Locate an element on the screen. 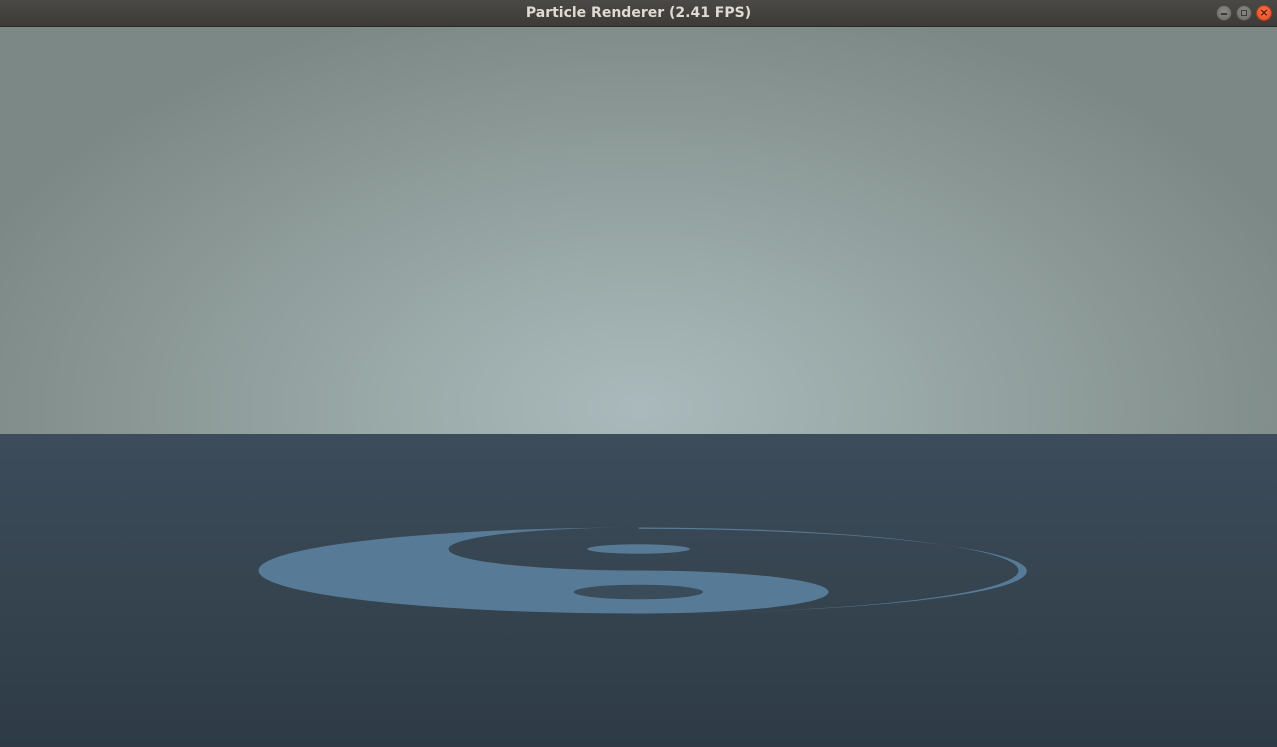 The image size is (1277, 747). window-controls: × is located at coordinates (1244, 13).